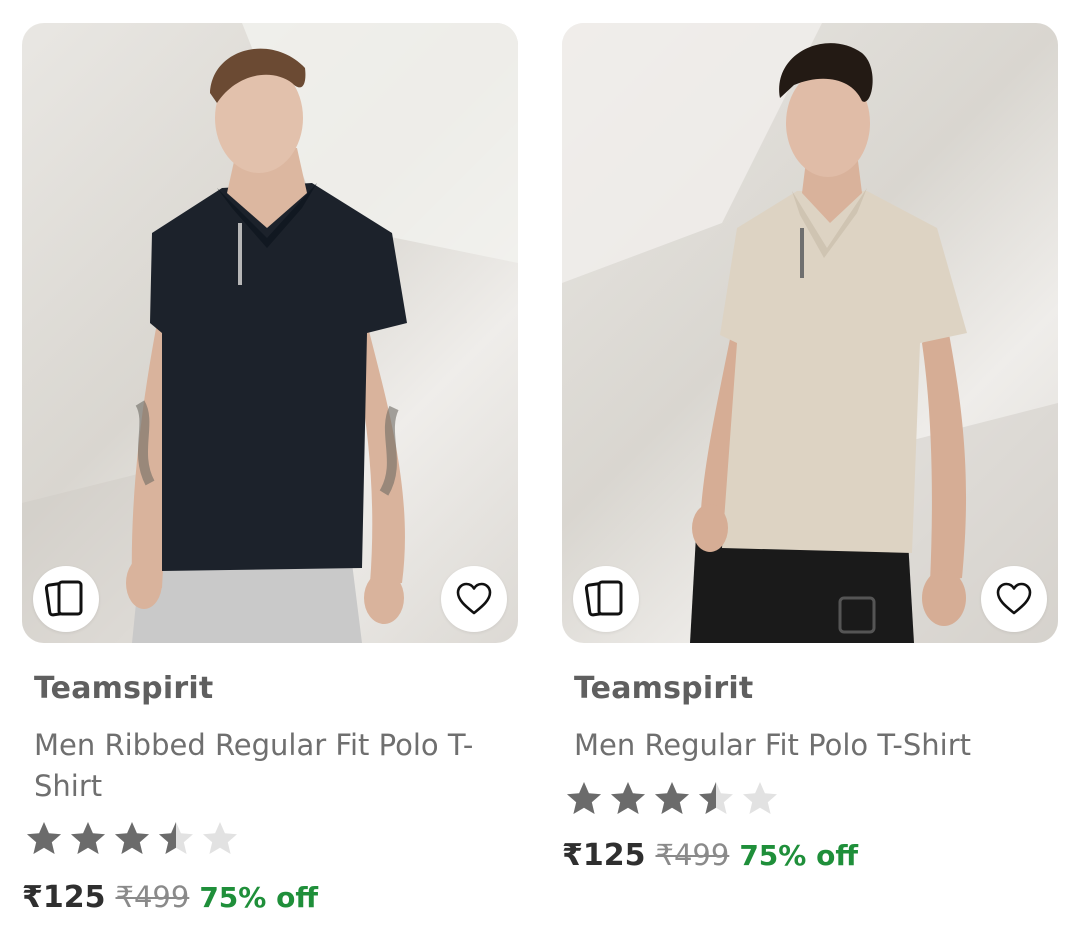 The height and width of the screenshot is (943, 1079). I want to click on pants-shape, so click(247, 603).